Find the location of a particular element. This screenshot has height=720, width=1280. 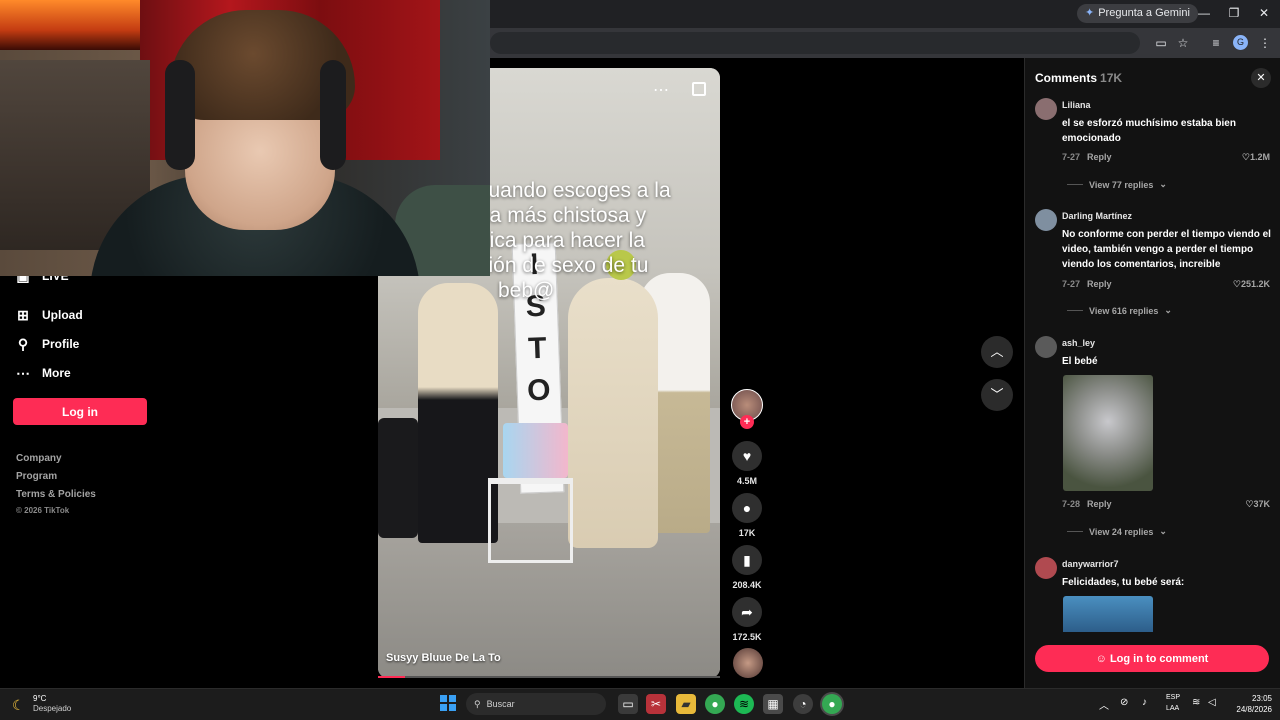

music-disc-icon is located at coordinates (748, 663).